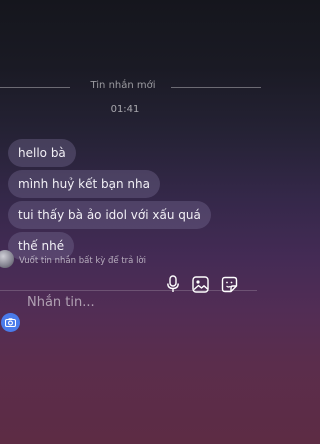 This screenshot has width=320, height=444. Describe the element at coordinates (216, 87) in the screenshot. I see `divider-line-right` at that location.